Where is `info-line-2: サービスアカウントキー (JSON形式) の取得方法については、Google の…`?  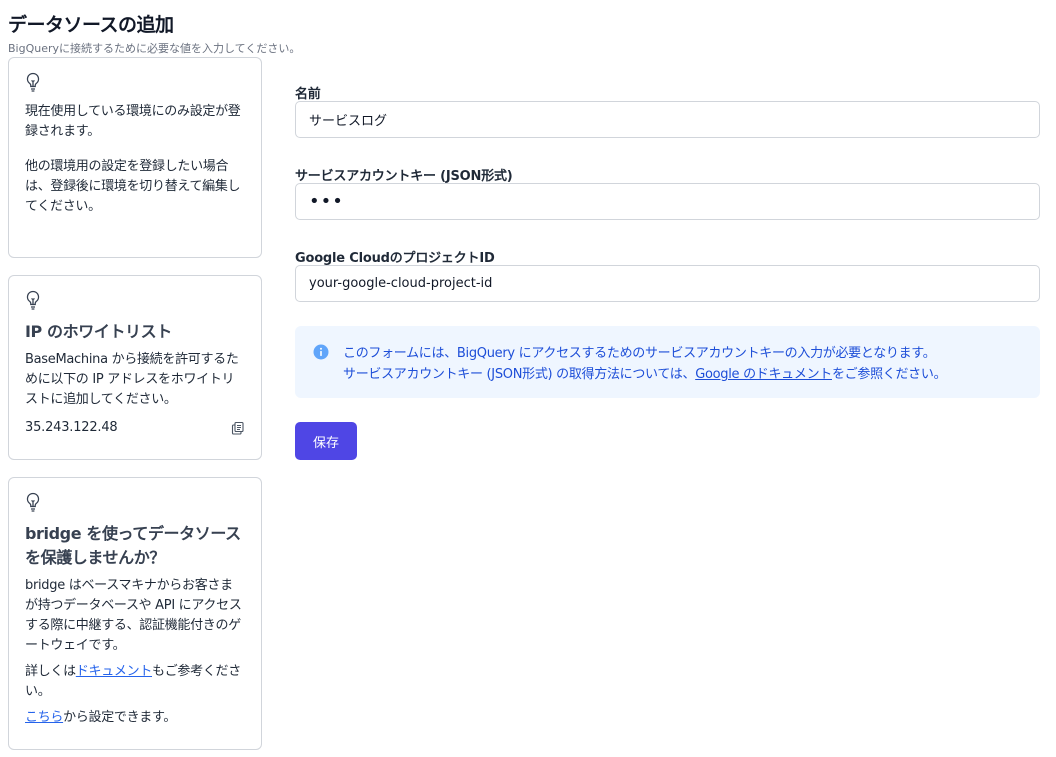 info-line-2: サービスアカウントキー (JSON形式) の取得方法については、Google の… is located at coordinates (682, 374).